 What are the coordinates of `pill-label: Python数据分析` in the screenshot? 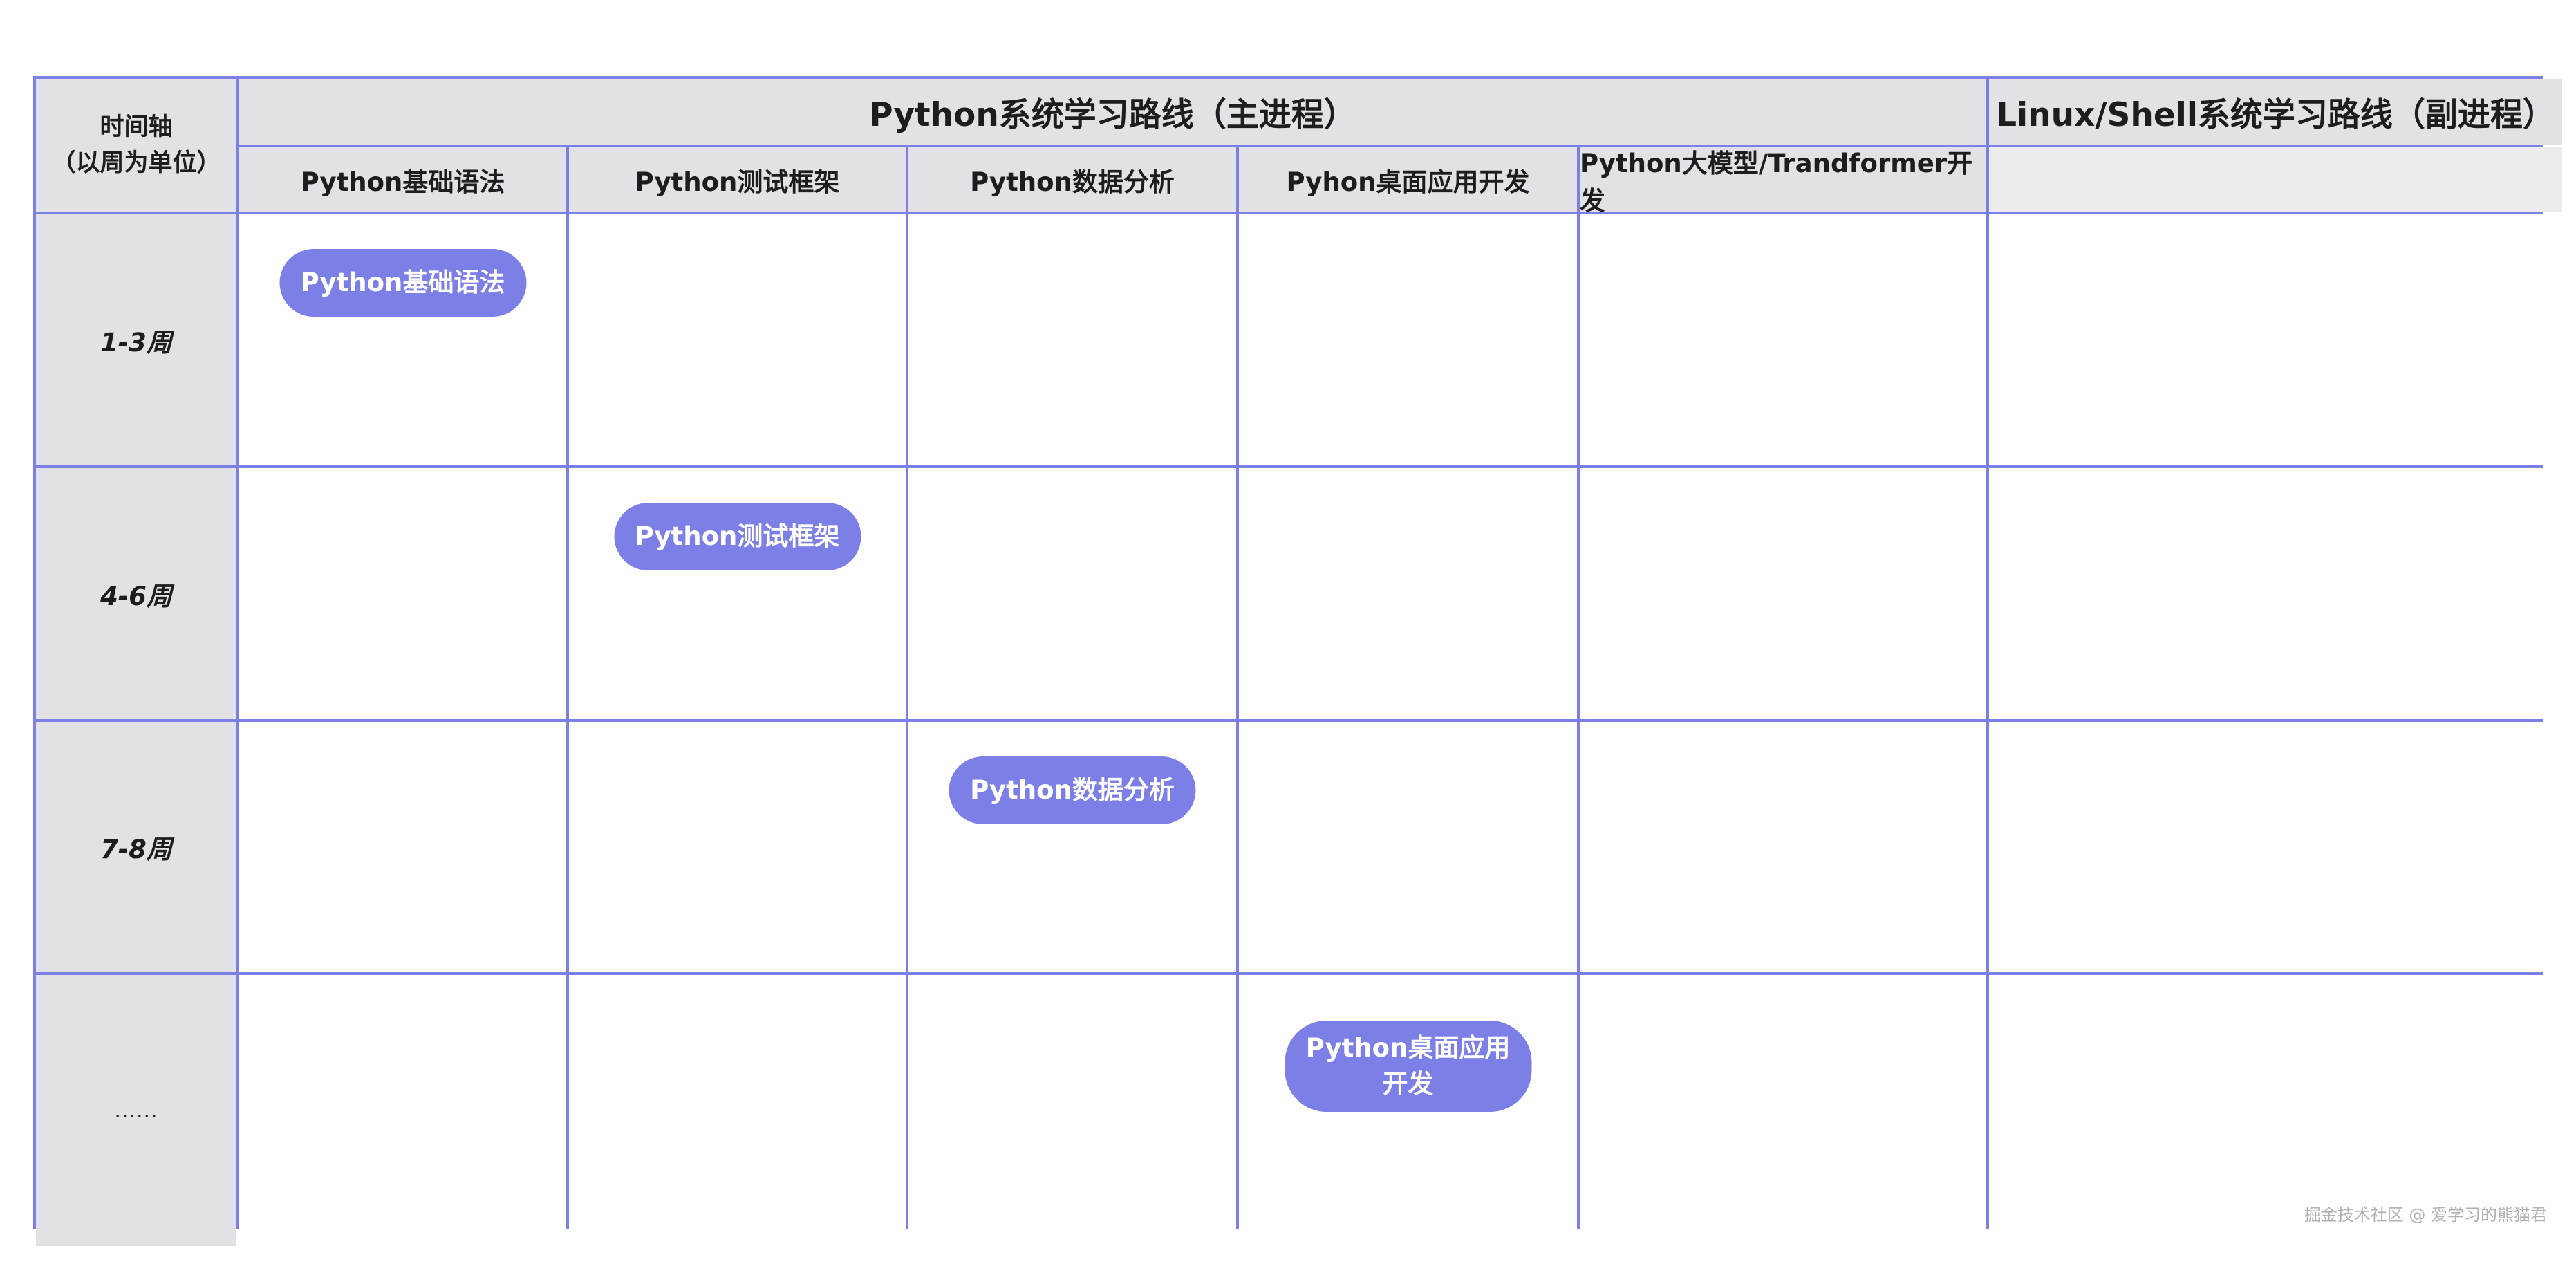 It's located at (1072, 790).